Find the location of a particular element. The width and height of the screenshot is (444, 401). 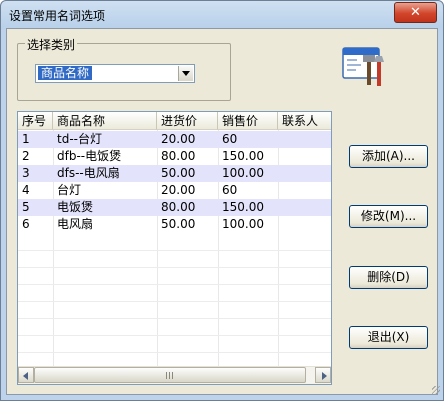

column-header-index: 序号 is located at coordinates (35, 121).